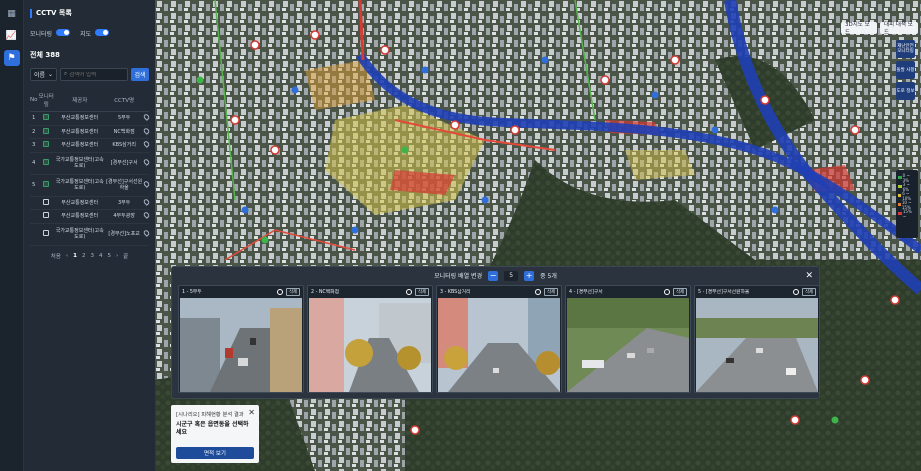 The height and width of the screenshot is (471, 921). I want to click on view-area-button: 면적 보기, so click(215, 453).